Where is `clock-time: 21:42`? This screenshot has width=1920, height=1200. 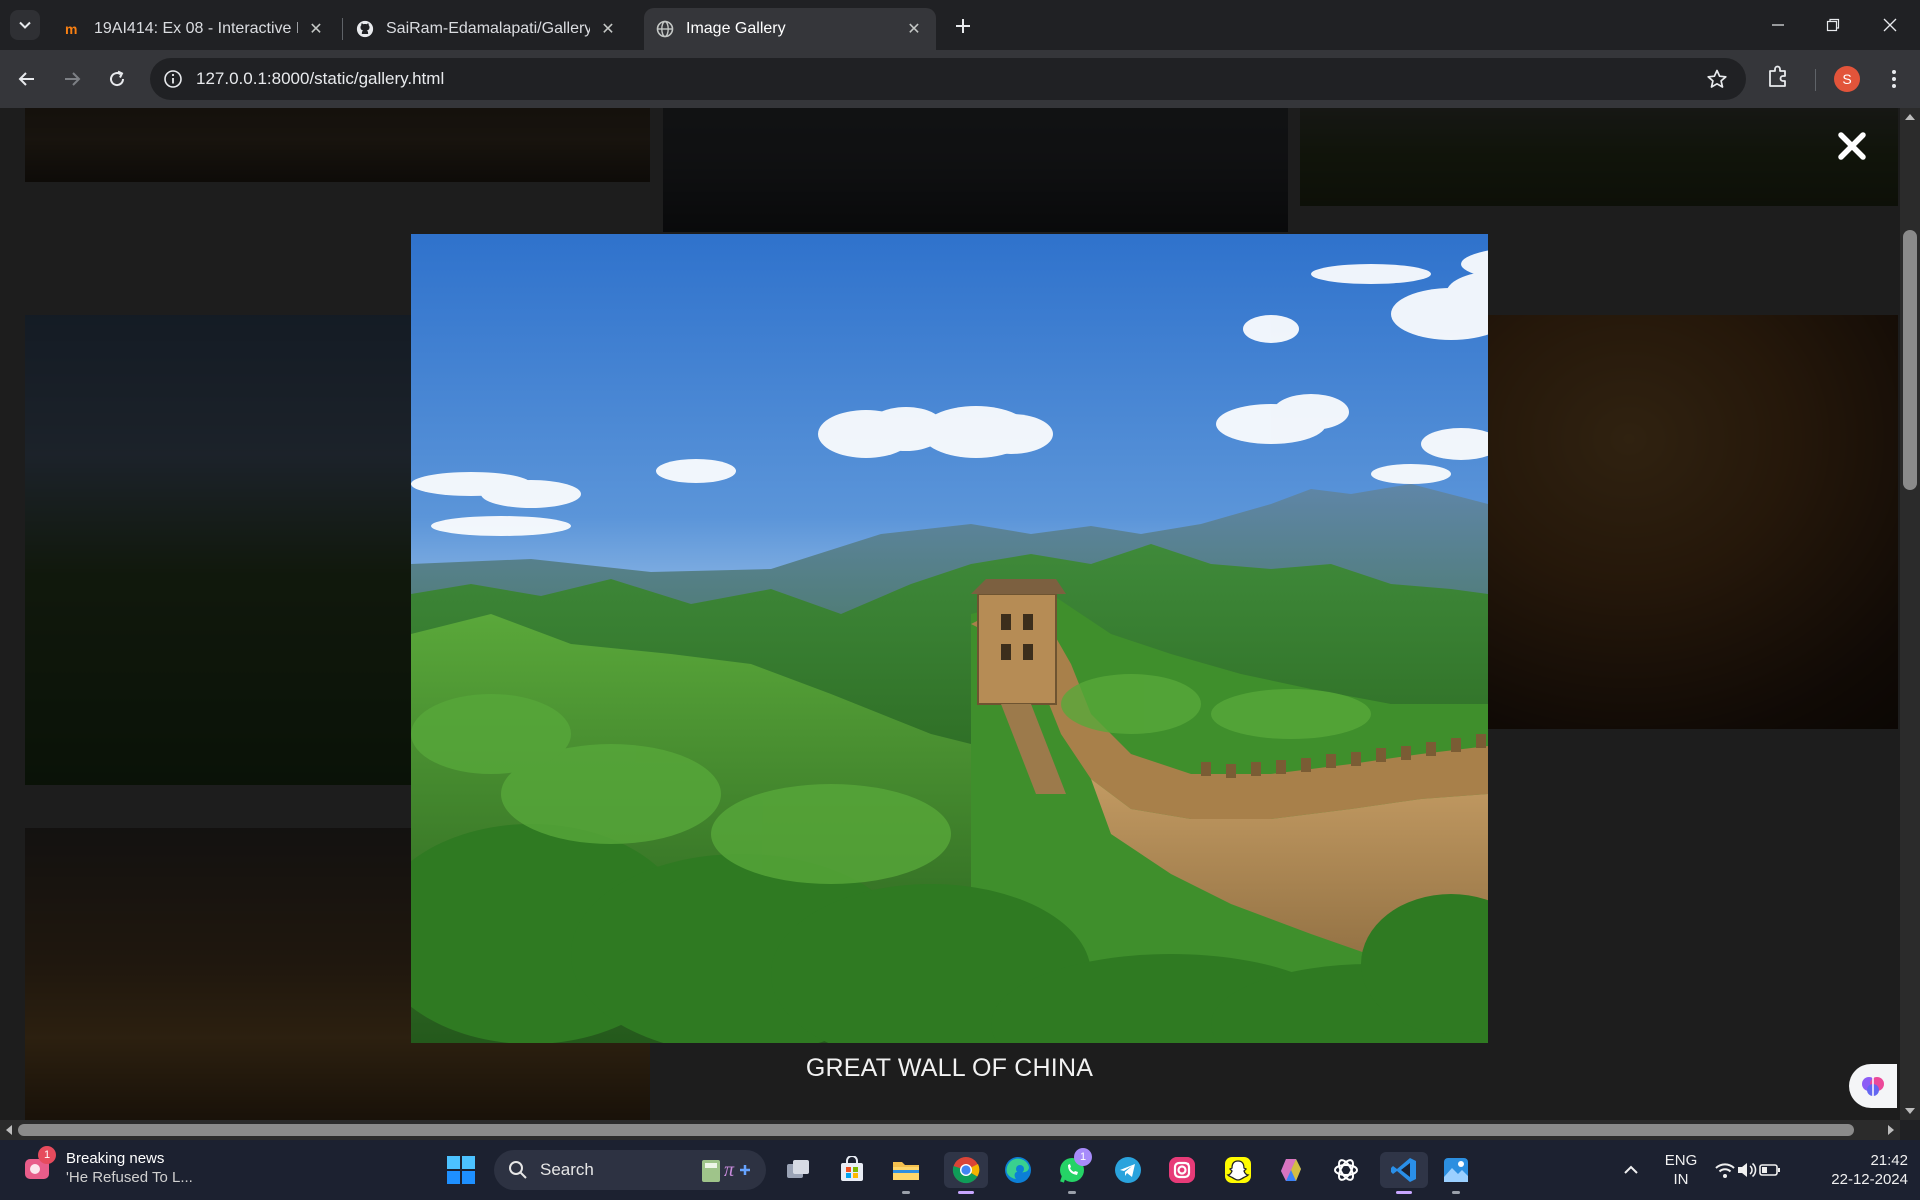
clock-time: 21:42 is located at coordinates (1889, 1160).